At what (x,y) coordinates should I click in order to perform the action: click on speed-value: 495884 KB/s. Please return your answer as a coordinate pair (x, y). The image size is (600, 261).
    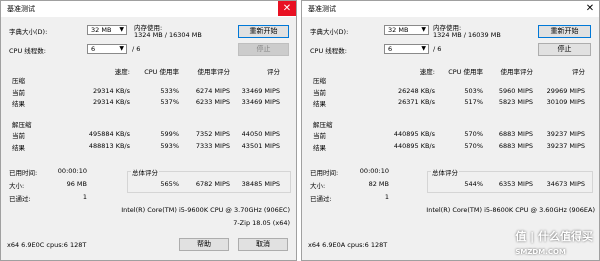
    Looking at the image, I should click on (109, 134).